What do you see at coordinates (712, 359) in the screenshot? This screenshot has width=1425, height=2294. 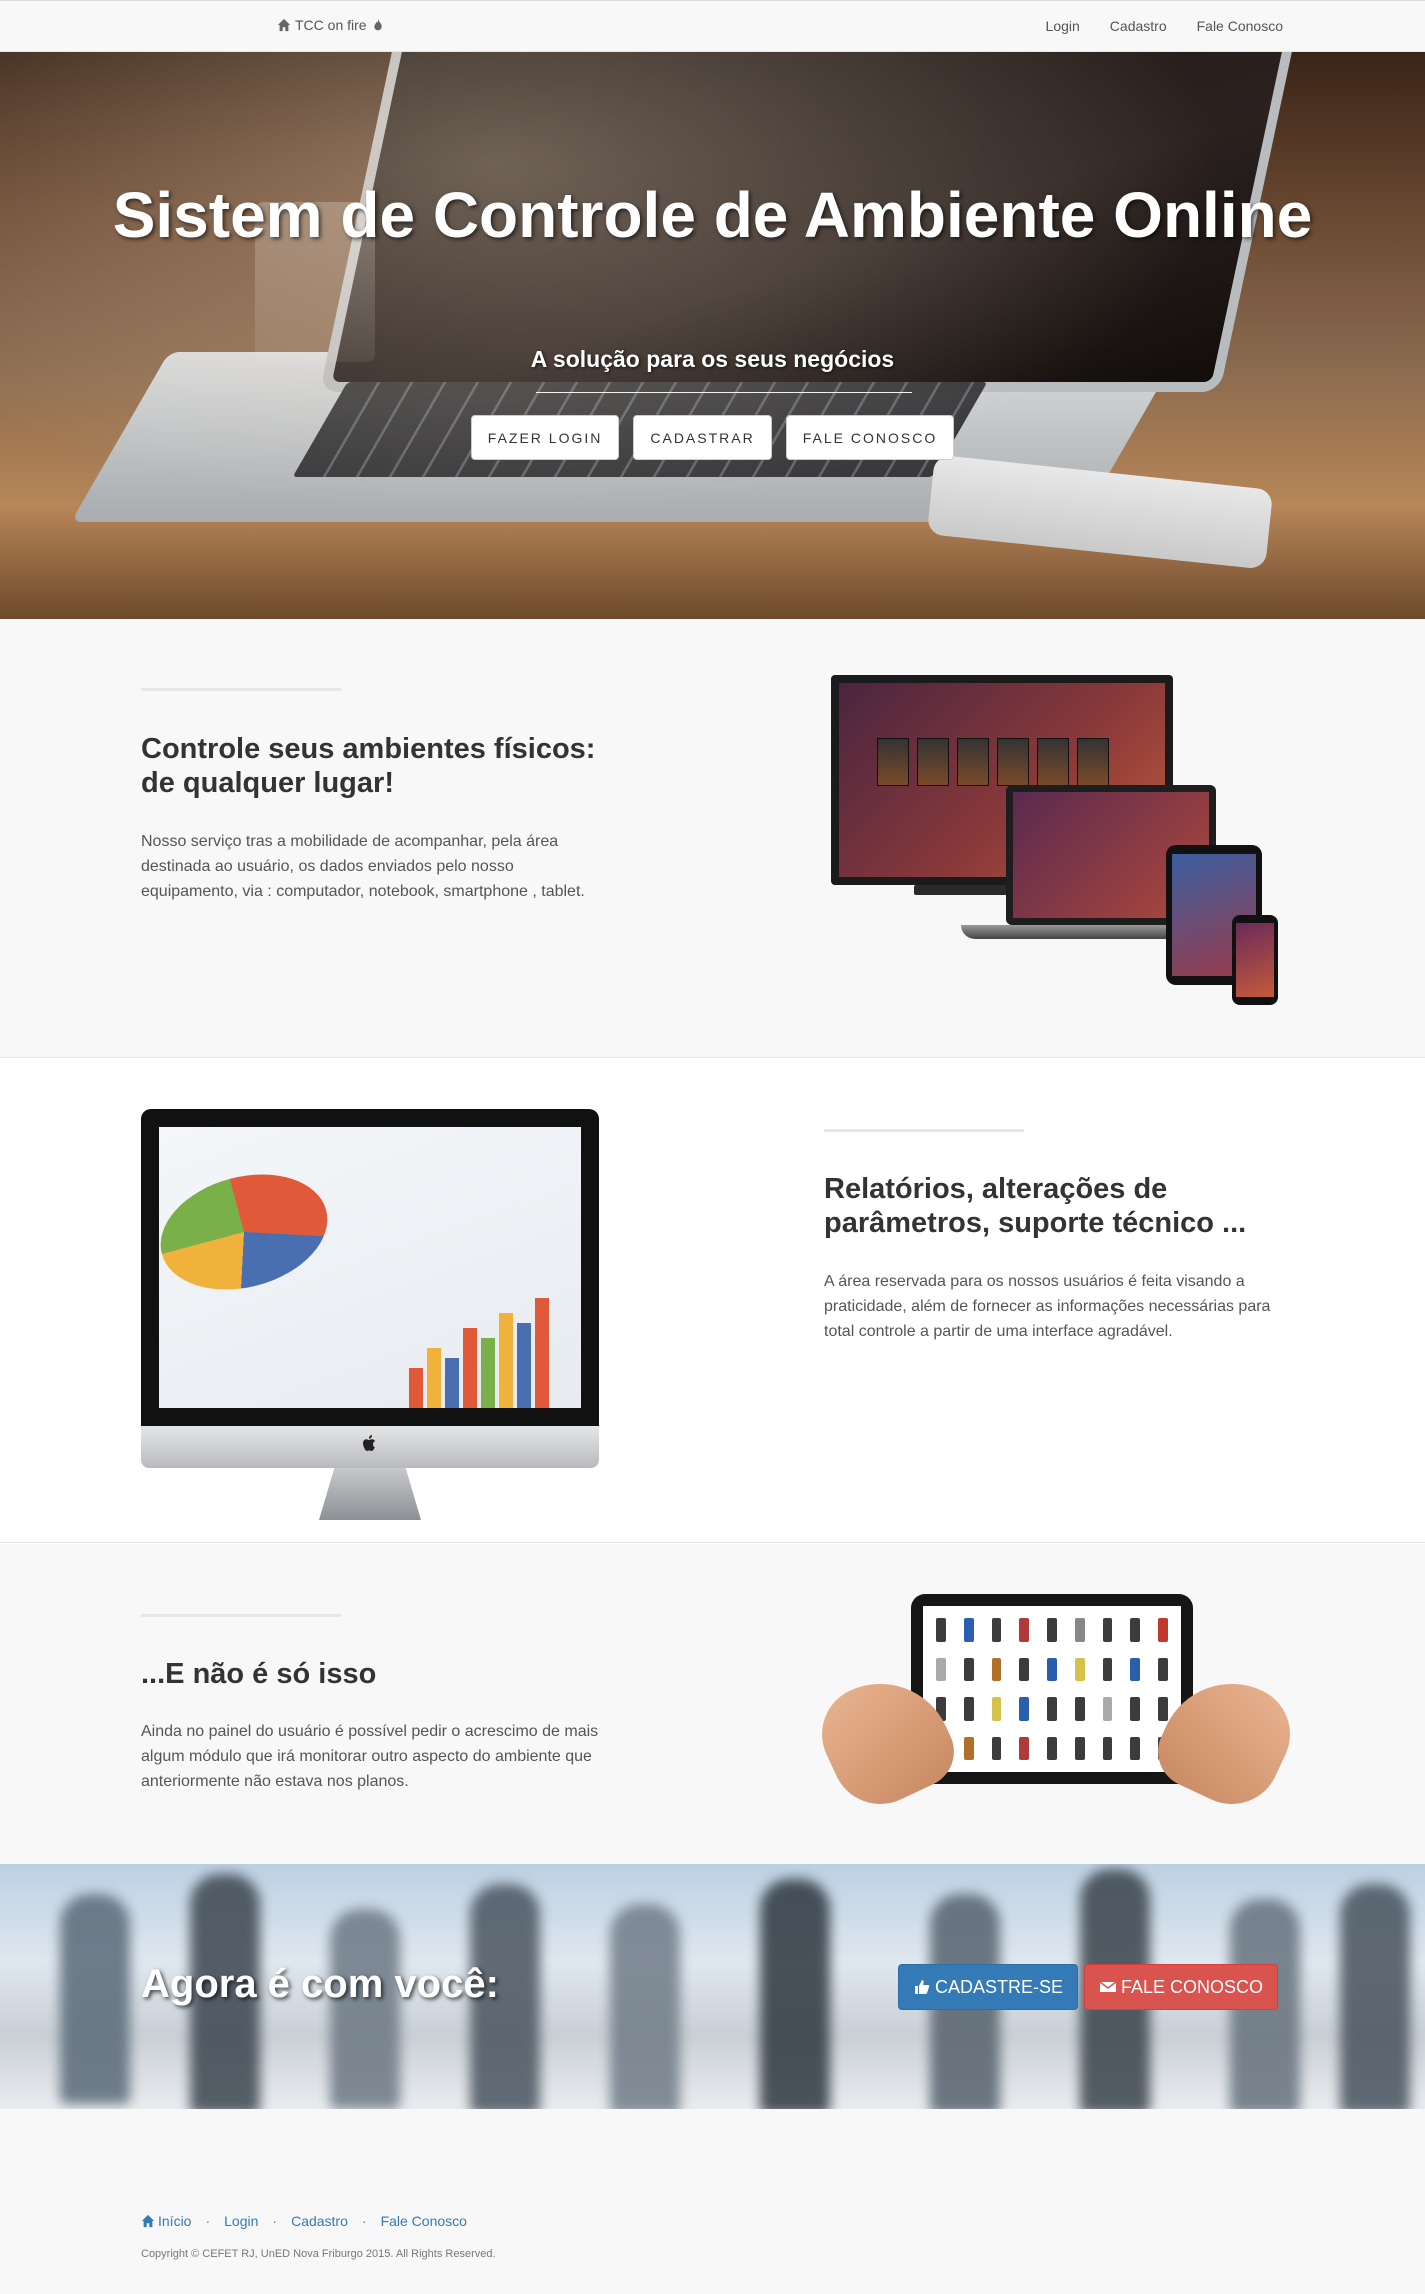 I see `hero-subtitle: A solução para os seus negócios` at bounding box center [712, 359].